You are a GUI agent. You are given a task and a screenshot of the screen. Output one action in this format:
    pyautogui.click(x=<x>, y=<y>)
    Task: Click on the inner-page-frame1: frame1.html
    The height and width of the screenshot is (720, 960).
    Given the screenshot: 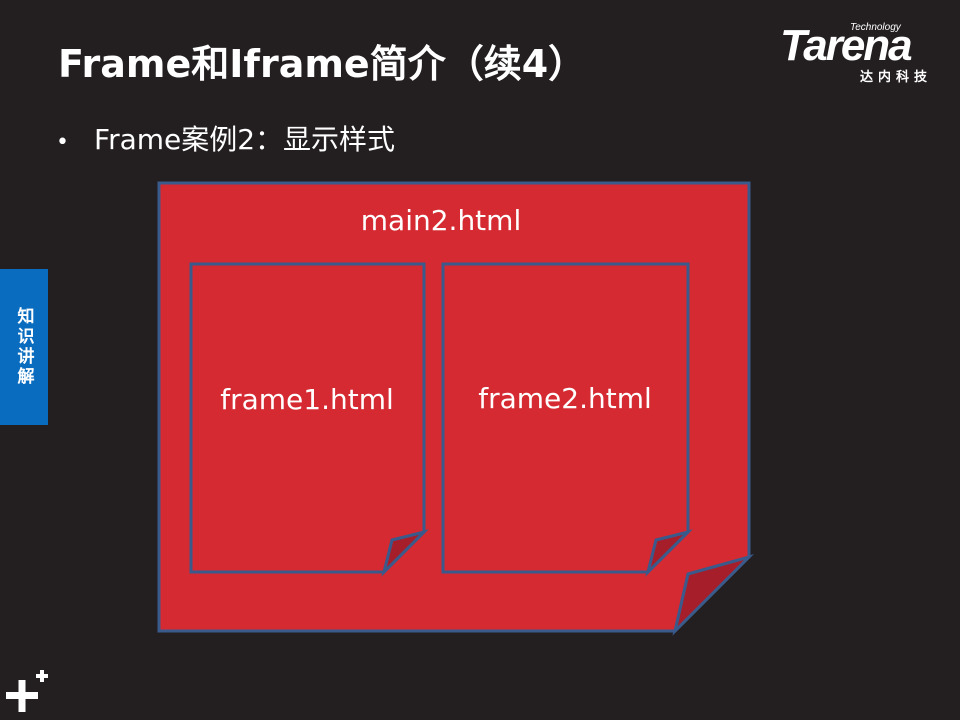 What is the action you would take?
    pyautogui.click(x=309, y=419)
    